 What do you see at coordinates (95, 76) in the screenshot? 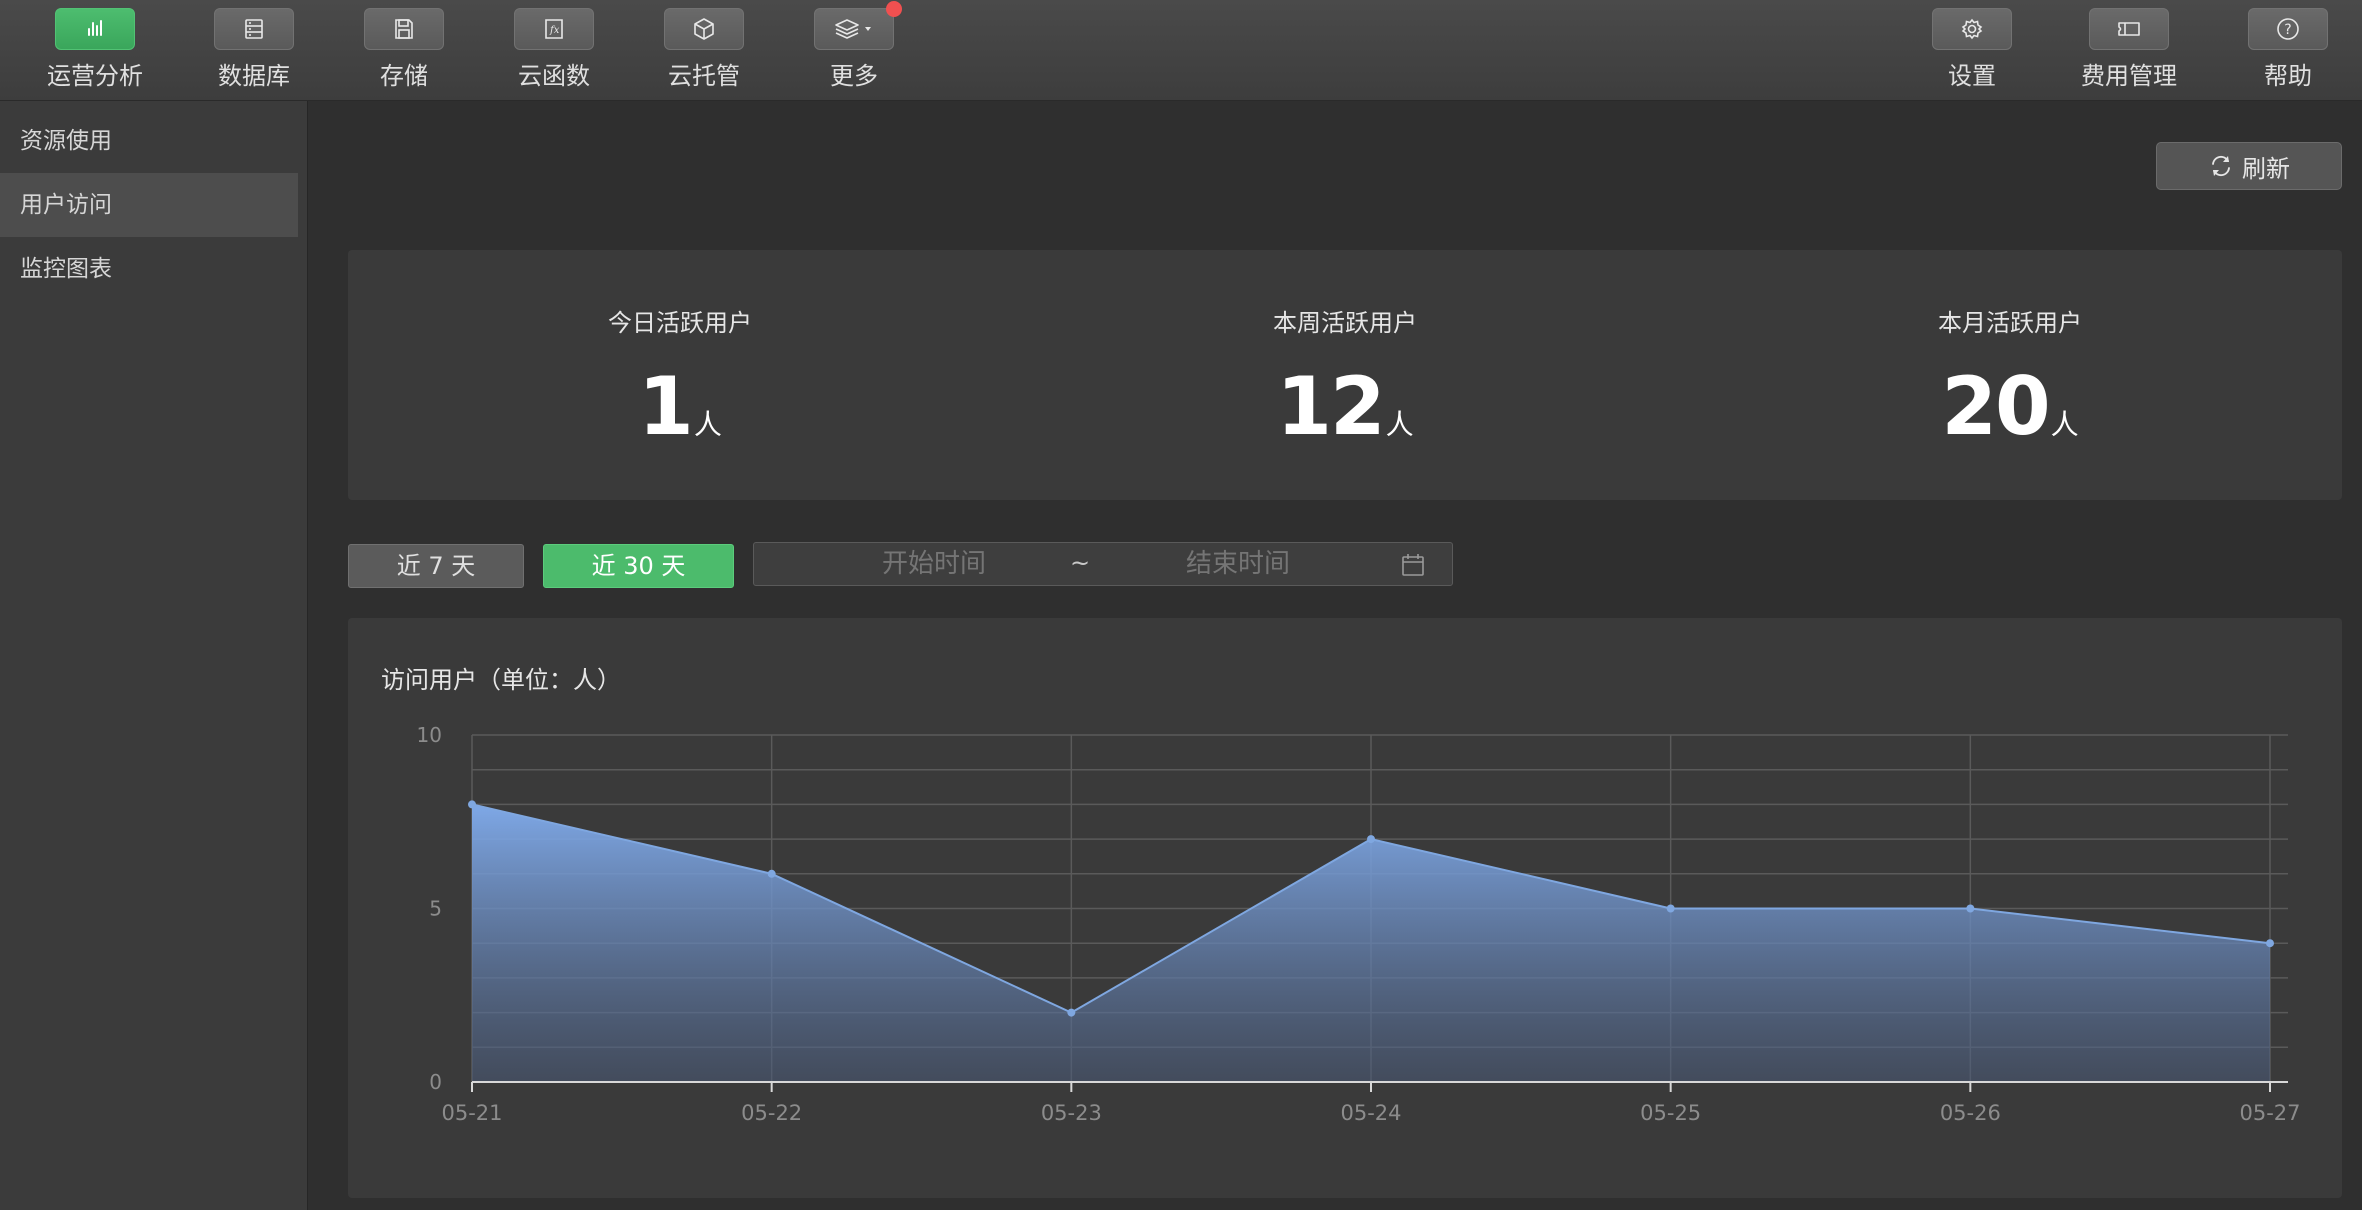
I see `toolbar-label: 运营分析` at bounding box center [95, 76].